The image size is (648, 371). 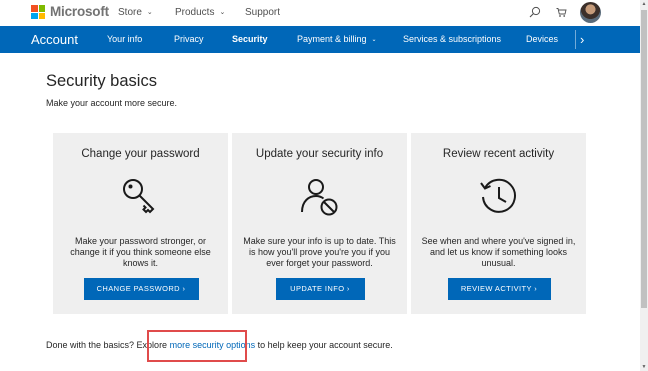 What do you see at coordinates (250, 39) in the screenshot?
I see `tab-security: Security` at bounding box center [250, 39].